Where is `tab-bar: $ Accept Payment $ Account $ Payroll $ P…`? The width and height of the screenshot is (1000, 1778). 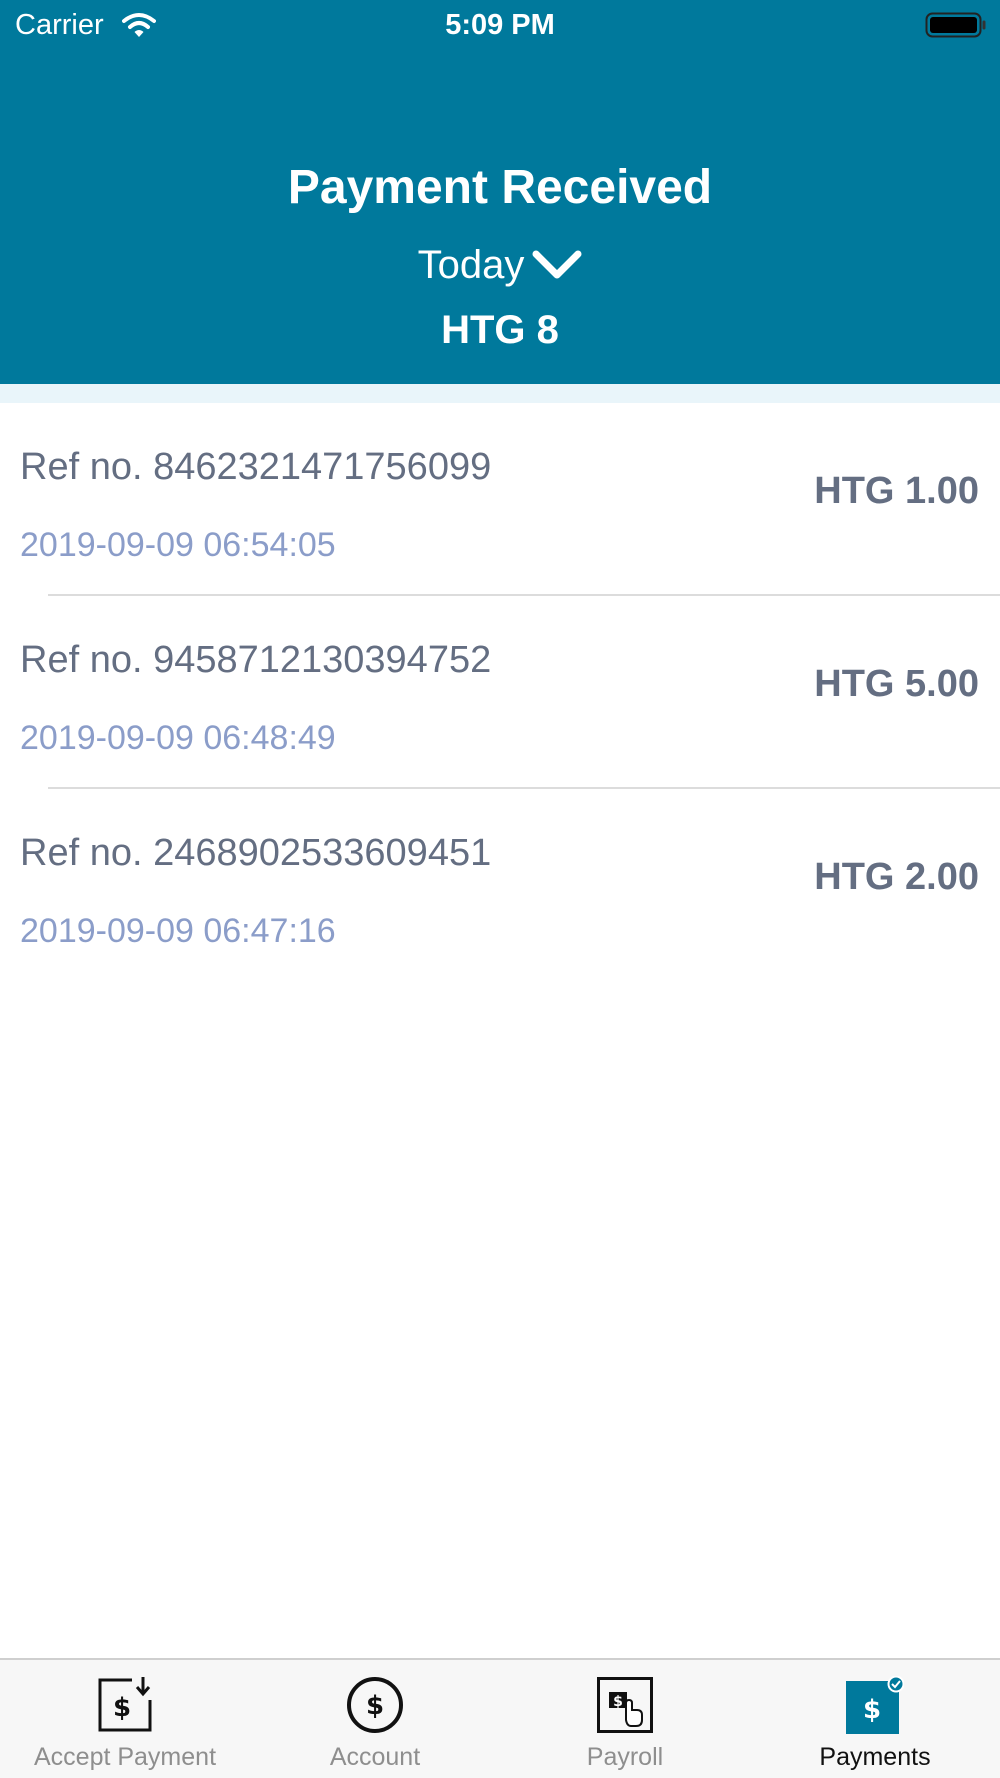
tab-bar: $ Accept Payment $ Account $ Payroll $ P… is located at coordinates (500, 1718).